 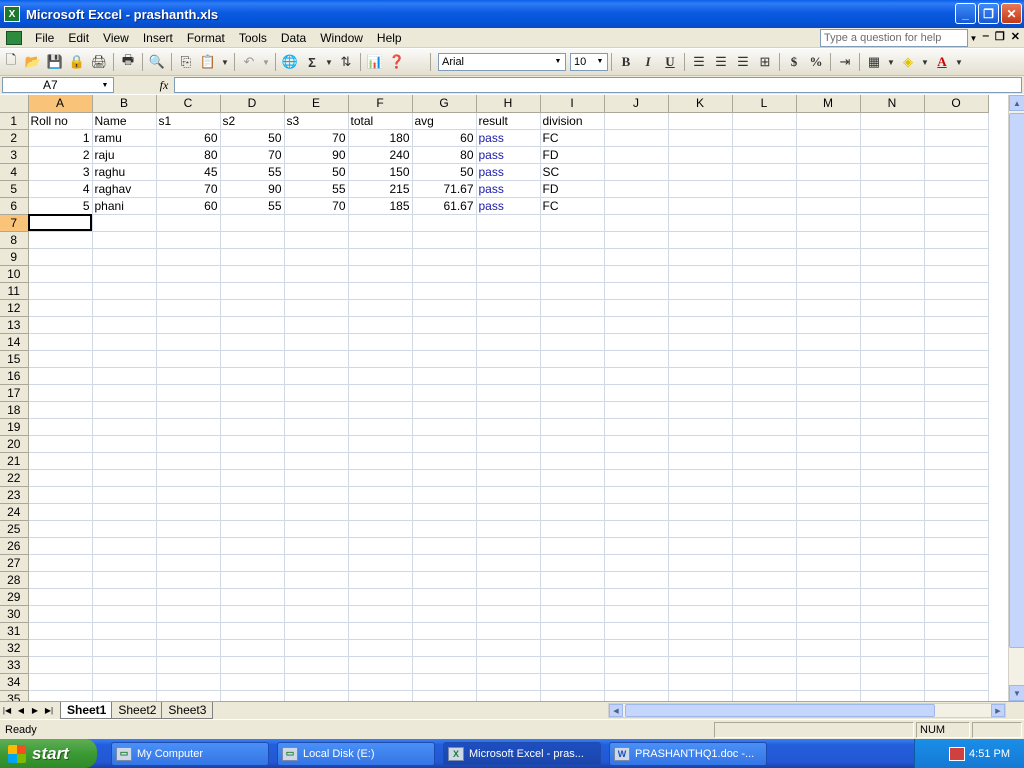 I want to click on cell: Roll no, so click(x=60, y=121).